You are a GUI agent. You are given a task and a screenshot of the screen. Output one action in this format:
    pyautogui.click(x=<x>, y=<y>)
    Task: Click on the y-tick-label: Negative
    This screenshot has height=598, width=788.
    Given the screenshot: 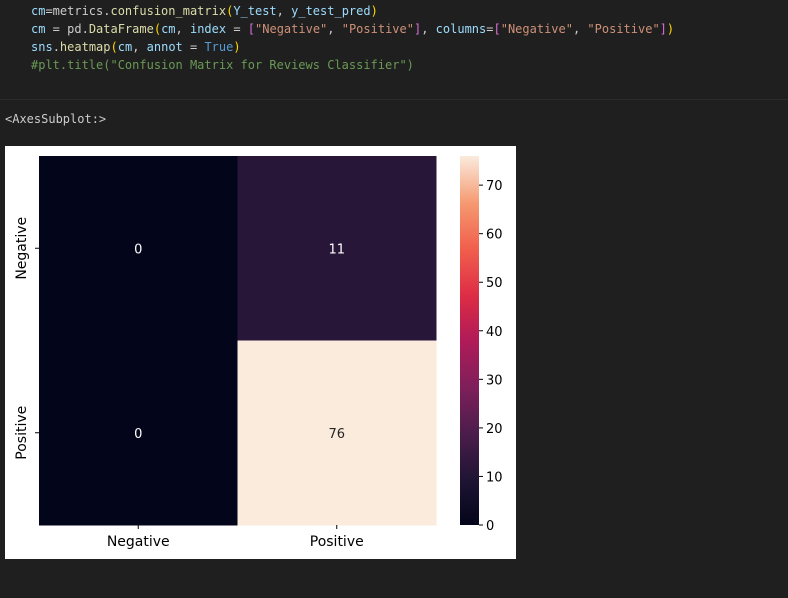 What is the action you would take?
    pyautogui.click(x=22, y=248)
    